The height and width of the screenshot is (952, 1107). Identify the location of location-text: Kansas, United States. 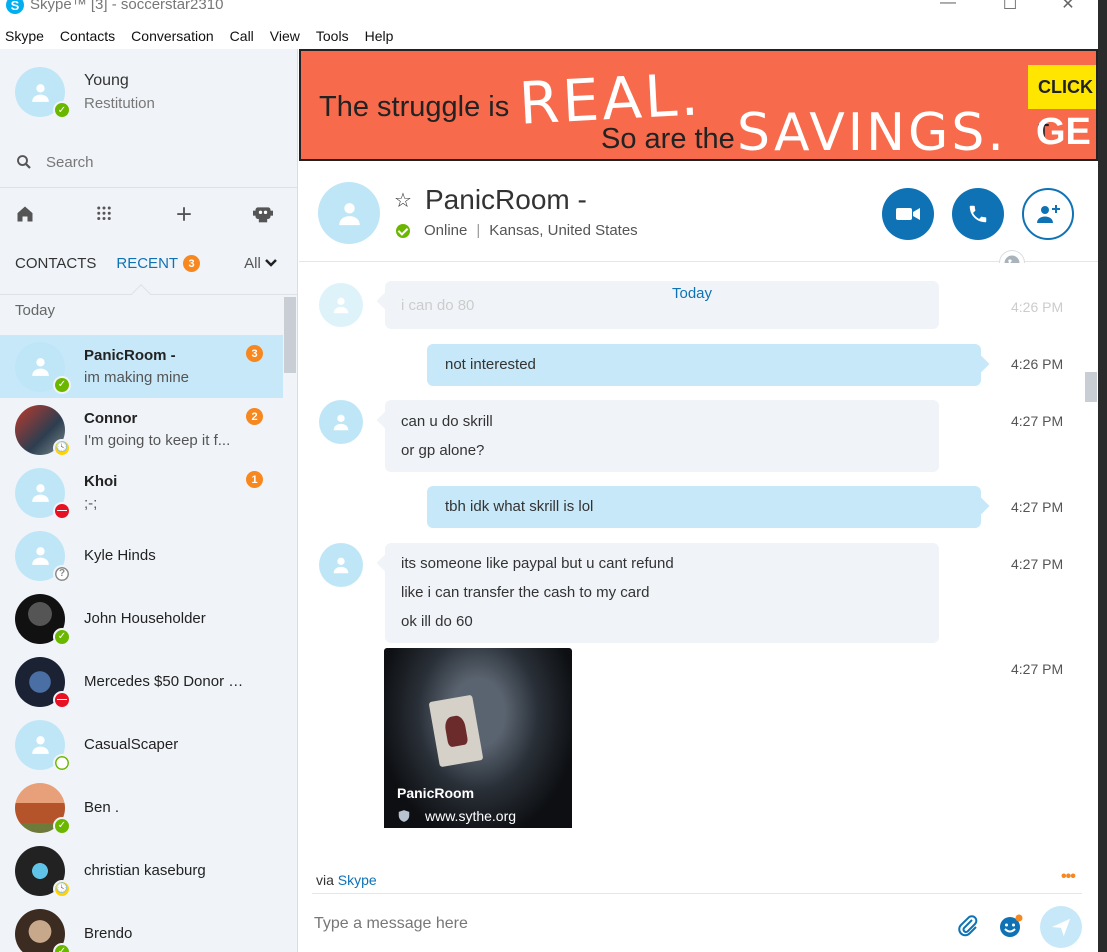
(563, 230).